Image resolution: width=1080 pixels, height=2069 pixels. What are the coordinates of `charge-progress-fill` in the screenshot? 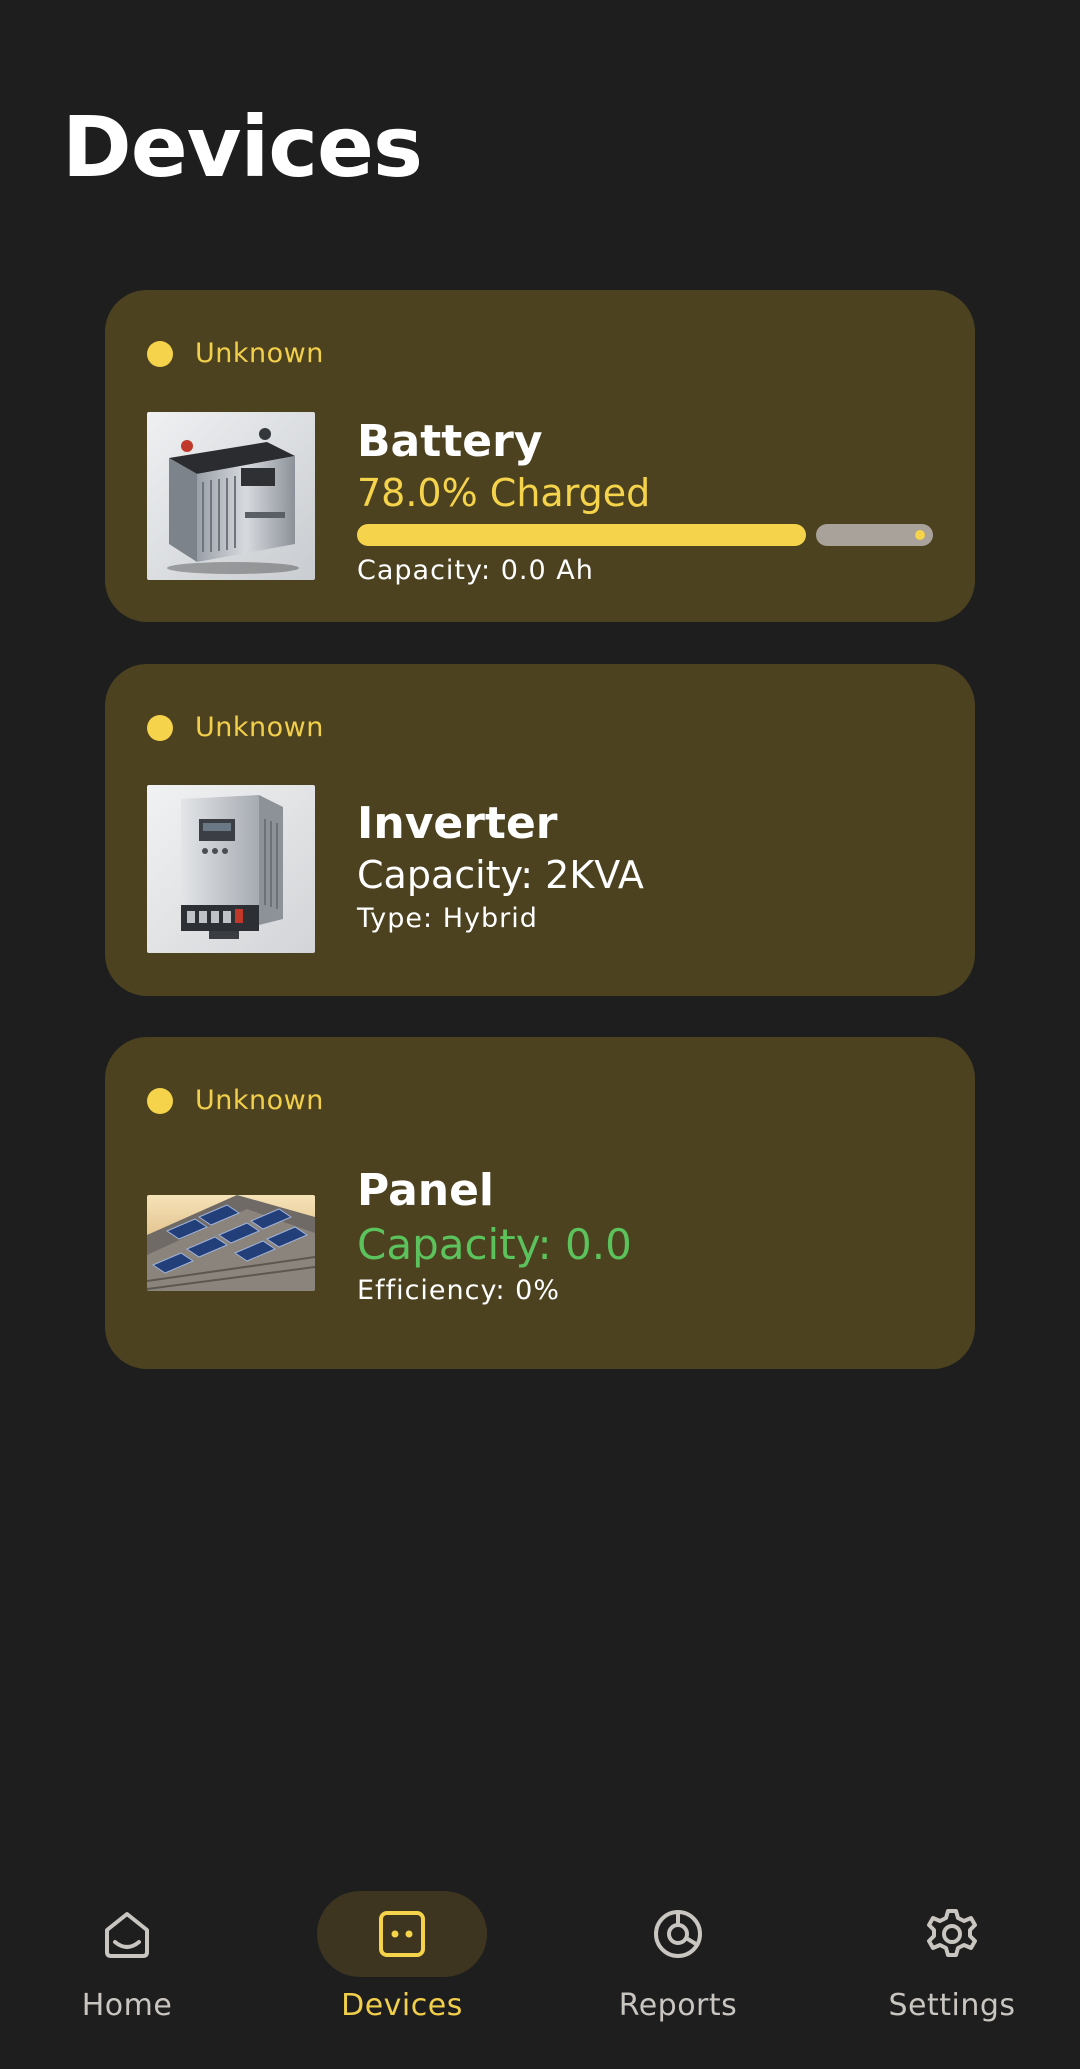 It's located at (581, 535).